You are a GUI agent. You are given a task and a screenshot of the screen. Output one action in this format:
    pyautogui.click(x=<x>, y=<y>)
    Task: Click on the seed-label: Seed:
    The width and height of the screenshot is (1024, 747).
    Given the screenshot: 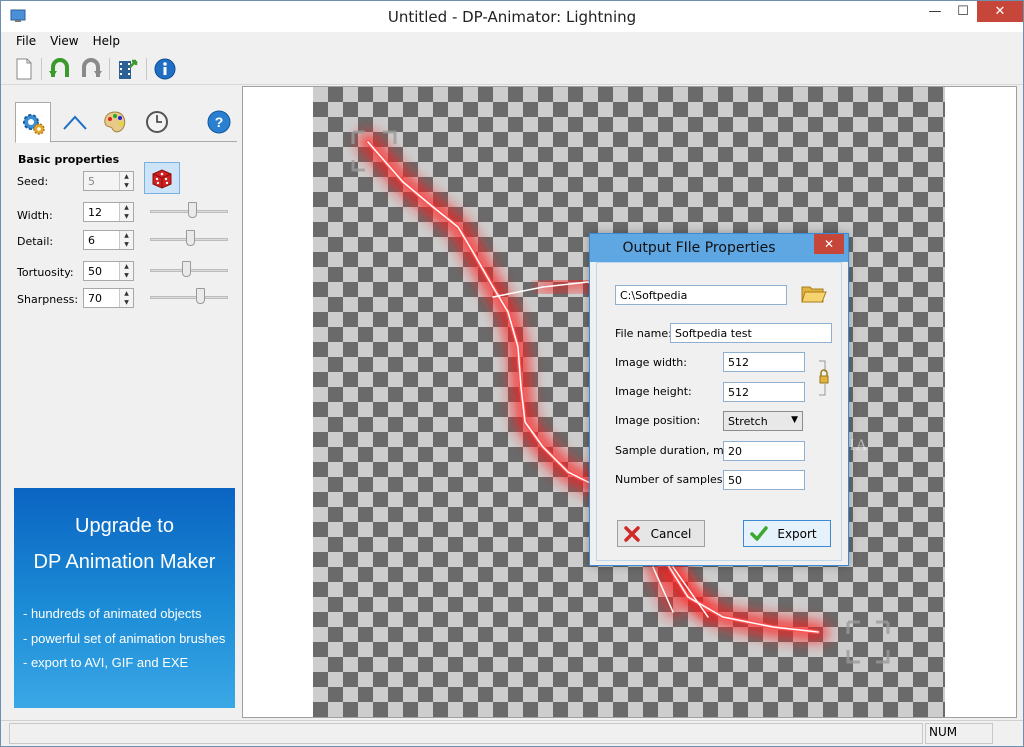 What is the action you would take?
    pyautogui.click(x=33, y=181)
    